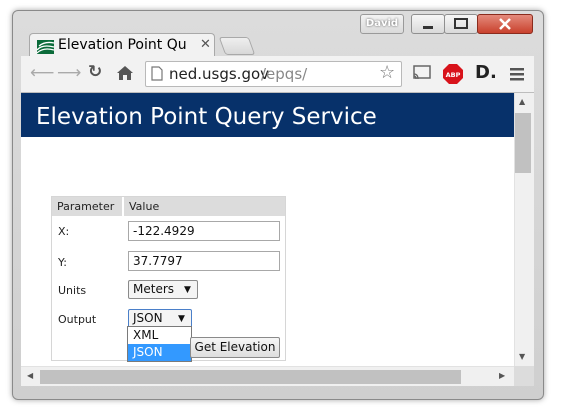  What do you see at coordinates (428, 27) in the screenshot?
I see `minimize-icon` at bounding box center [428, 27].